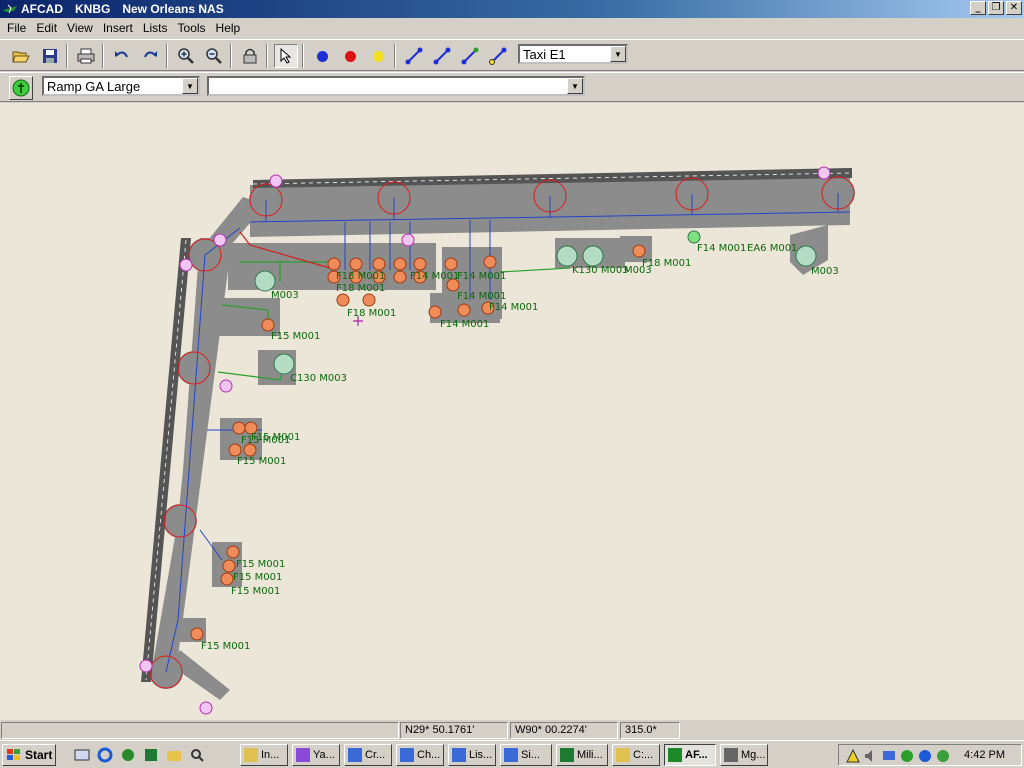 This screenshot has width=1024, height=768. Describe the element at coordinates (82, 755) in the screenshot. I see `show-desktop-icon` at that location.